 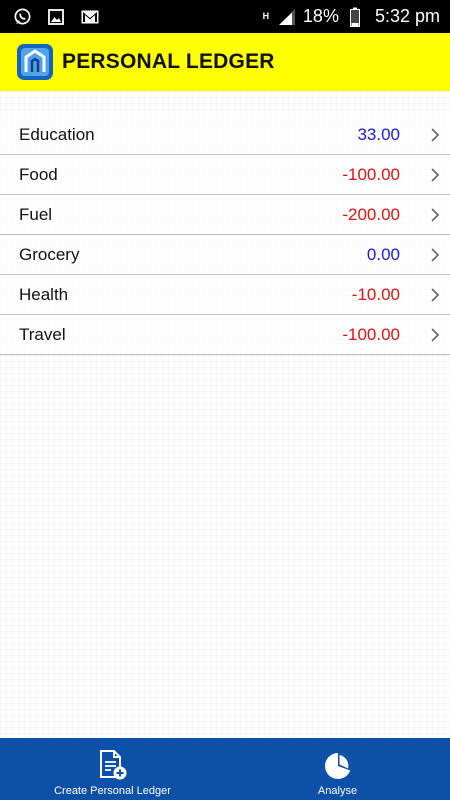 I want to click on ledger-logo-icon, so click(x=35, y=62).